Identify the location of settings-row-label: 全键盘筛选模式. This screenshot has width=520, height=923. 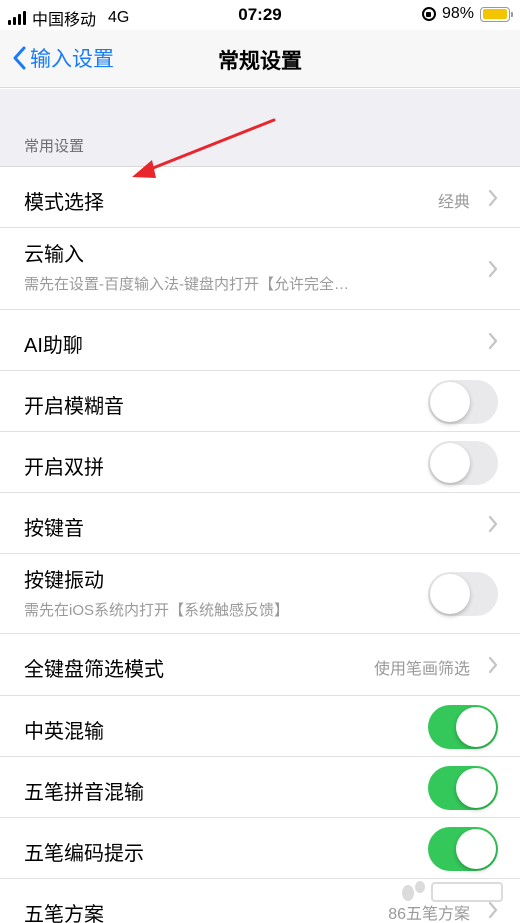
(94, 670).